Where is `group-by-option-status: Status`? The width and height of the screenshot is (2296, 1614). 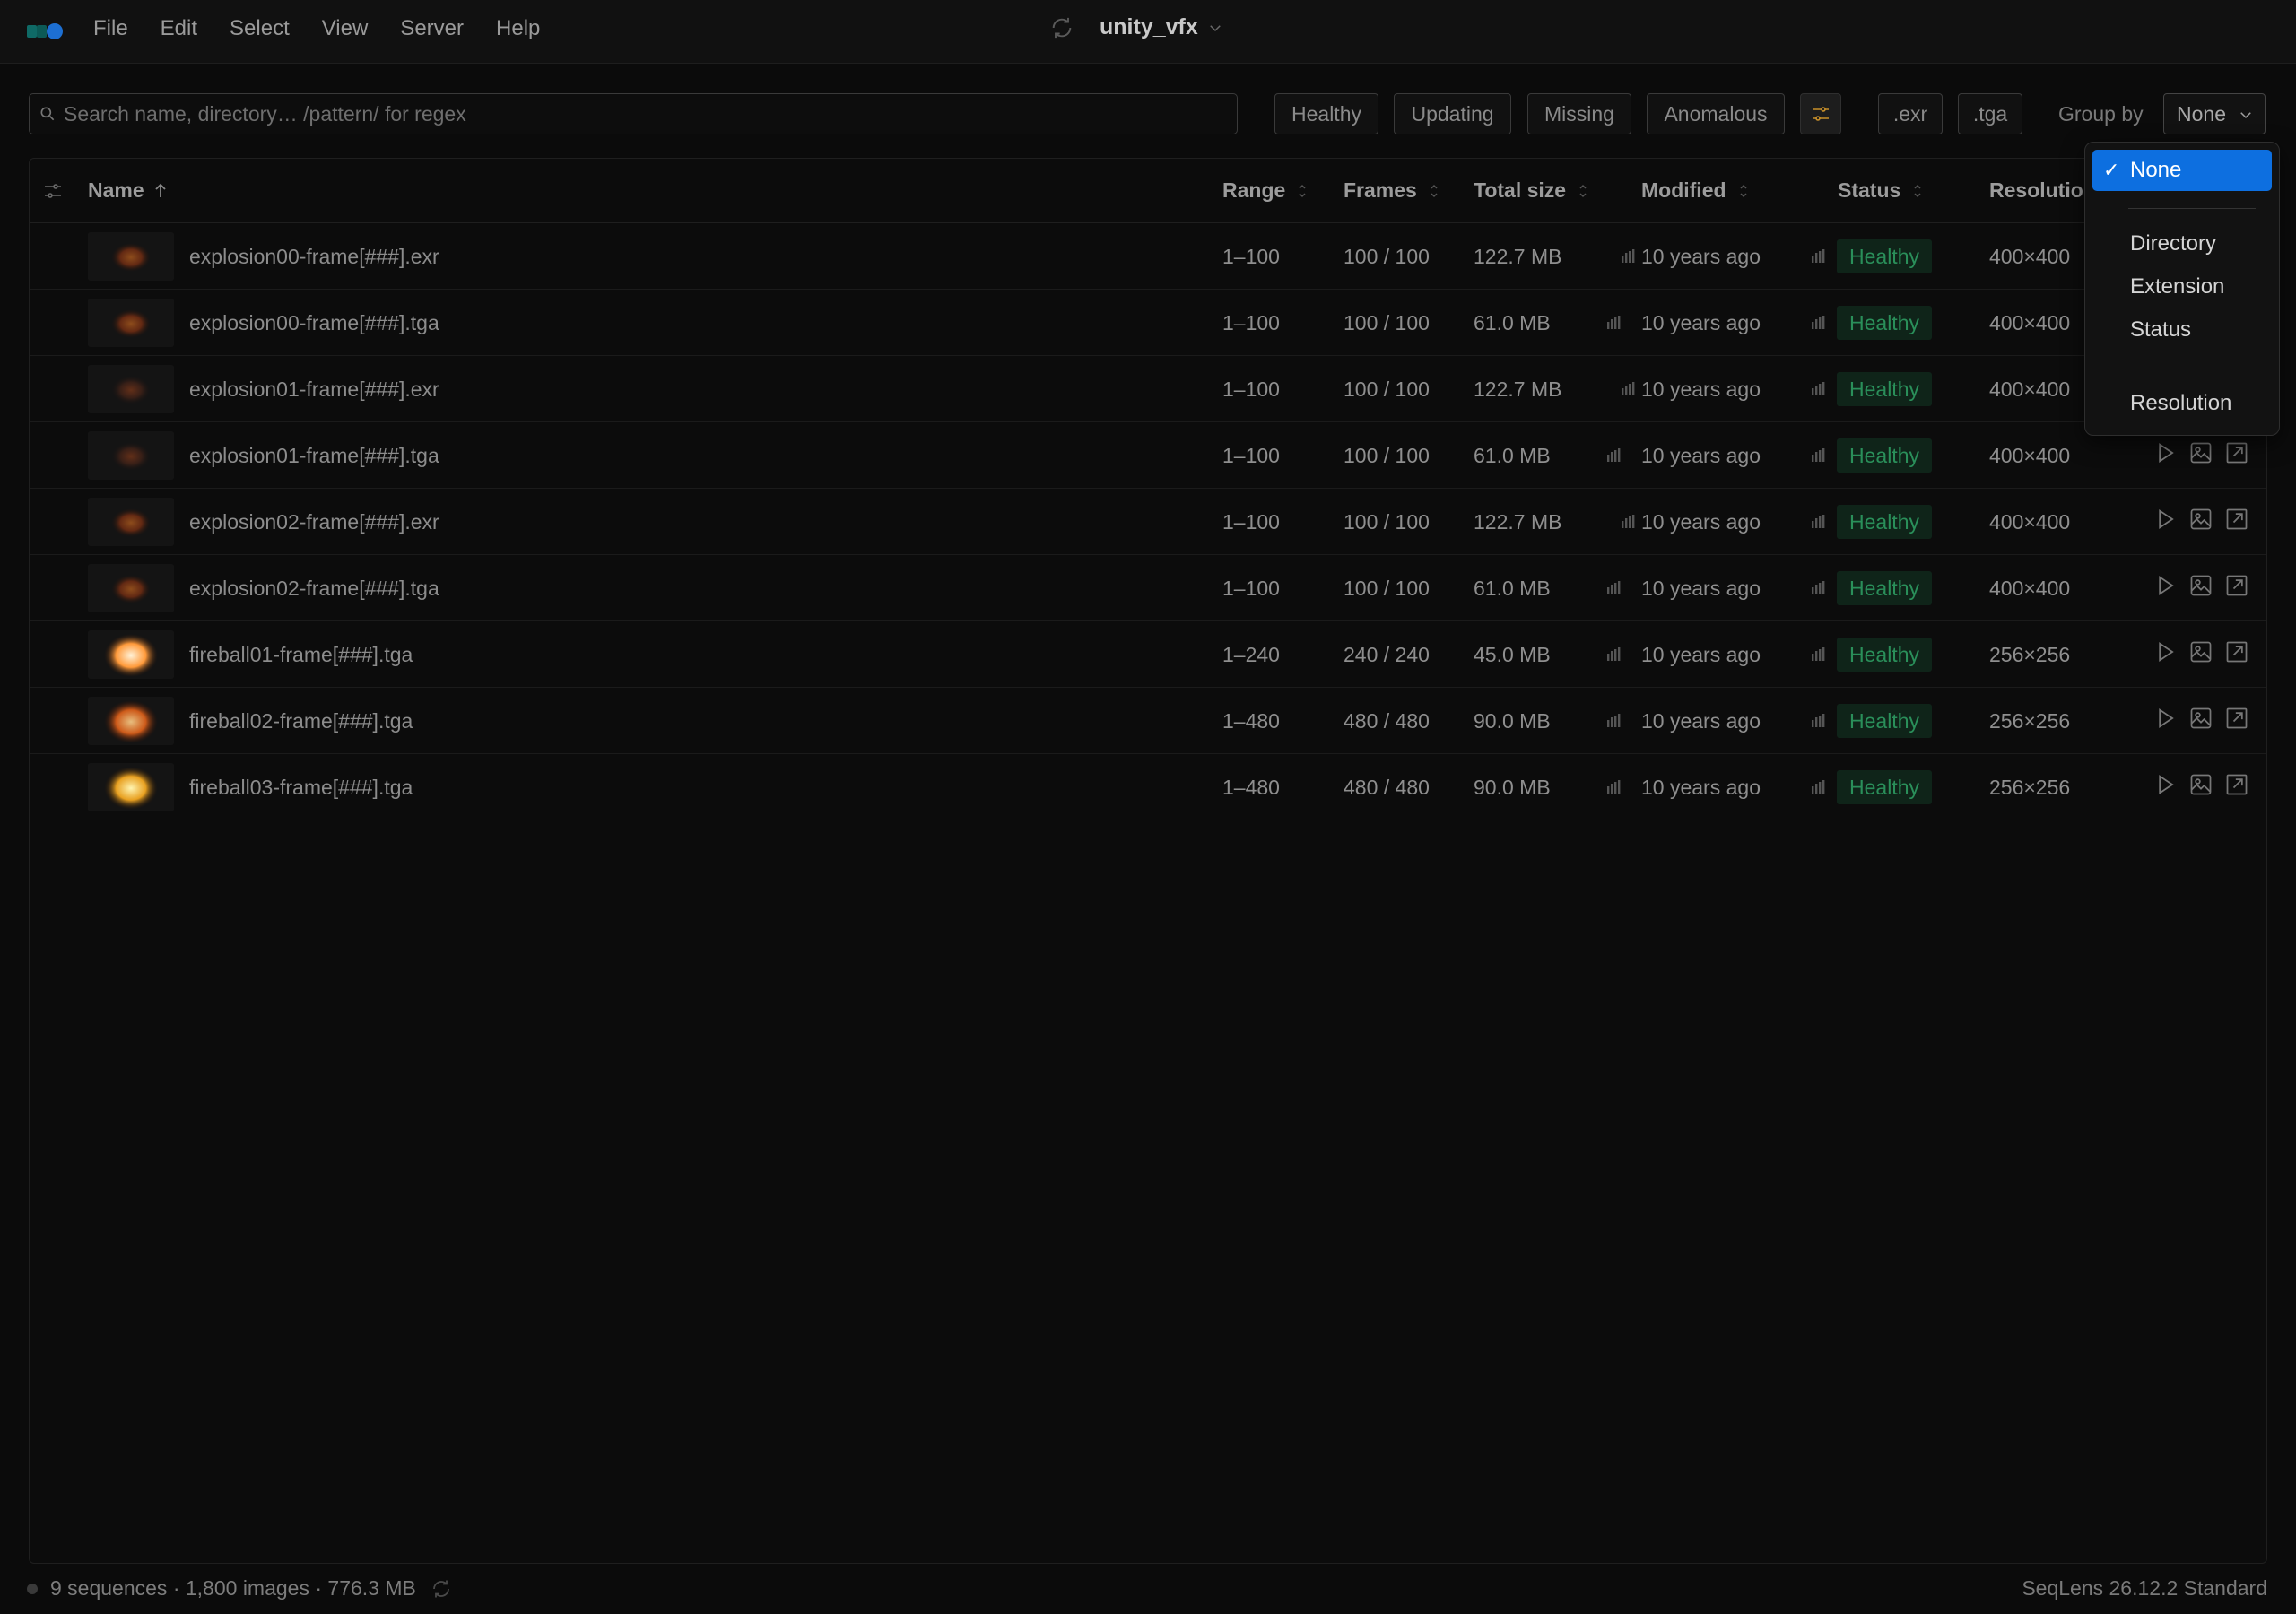 group-by-option-status: Status is located at coordinates (2182, 330).